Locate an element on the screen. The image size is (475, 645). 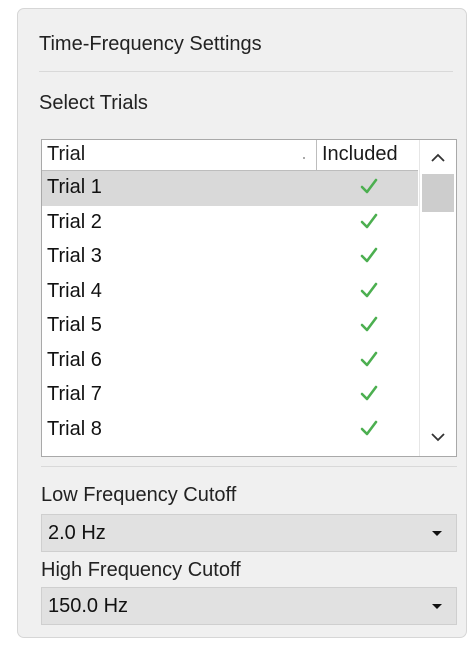
trial-name-cell: Trial 3 is located at coordinates (74, 256).